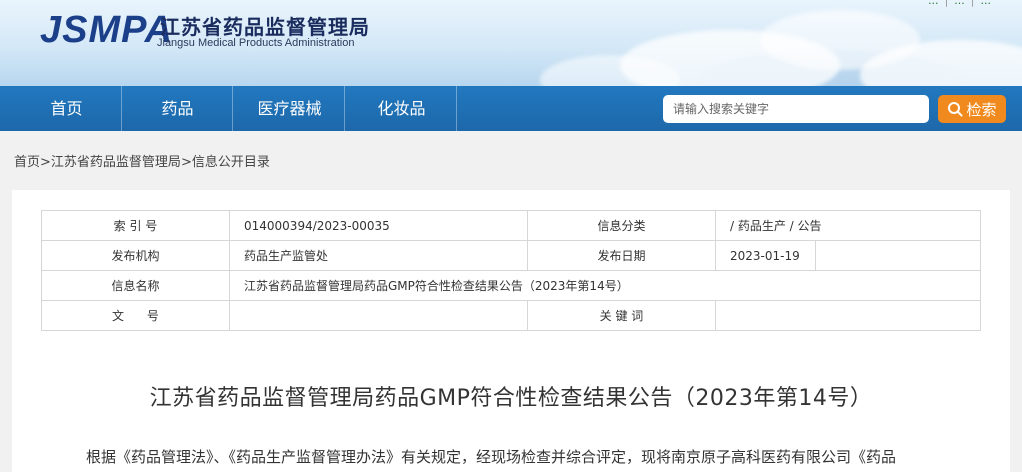 This screenshot has width=1022, height=472. I want to click on article-title: 江苏省药品监督管理局药品GMP符合性检查结果公告（2023年第14号）, so click(511, 398).